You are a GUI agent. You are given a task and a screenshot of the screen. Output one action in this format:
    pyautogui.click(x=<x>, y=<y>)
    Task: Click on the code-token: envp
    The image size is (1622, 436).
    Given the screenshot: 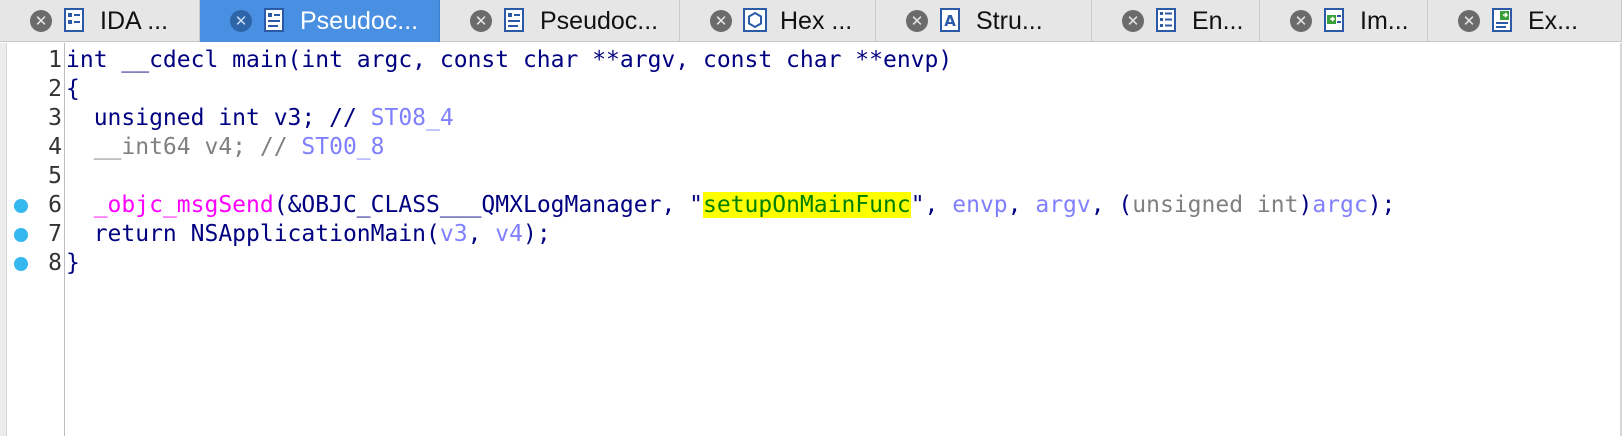 What is the action you would take?
    pyautogui.click(x=980, y=205)
    